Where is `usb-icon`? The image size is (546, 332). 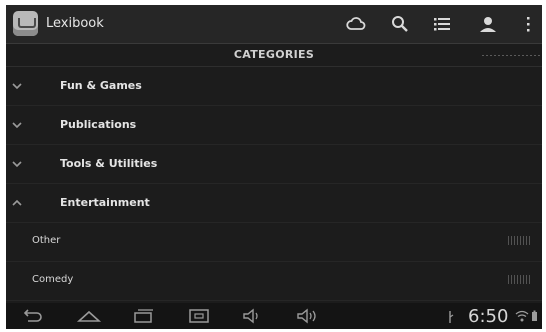
usb-icon is located at coordinates (450, 317).